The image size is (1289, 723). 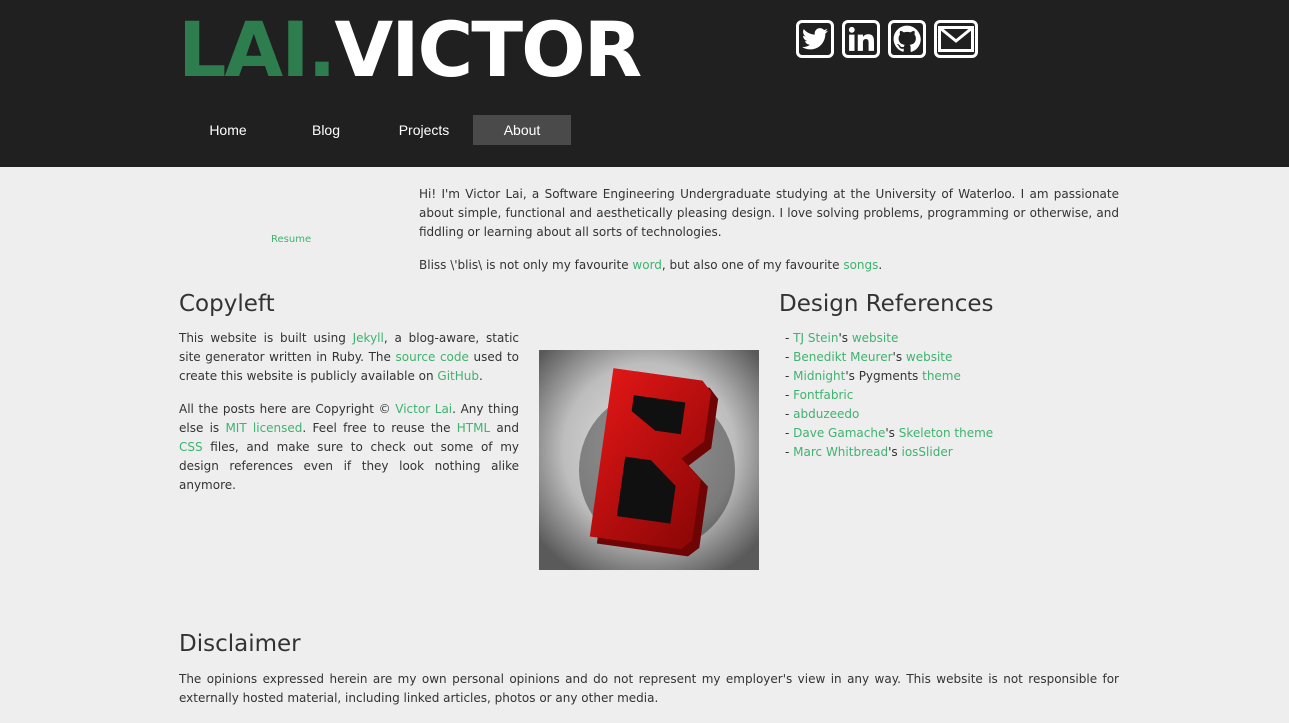 What do you see at coordinates (861, 39) in the screenshot?
I see `linkedin-icon` at bounding box center [861, 39].